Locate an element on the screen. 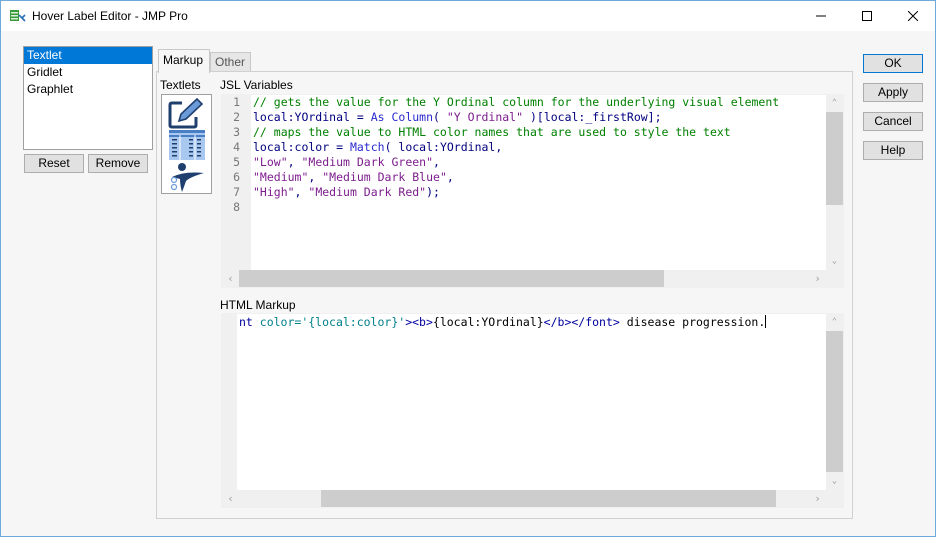 The height and width of the screenshot is (537, 936). code-token: color='{local:color}' is located at coordinates (332, 322).